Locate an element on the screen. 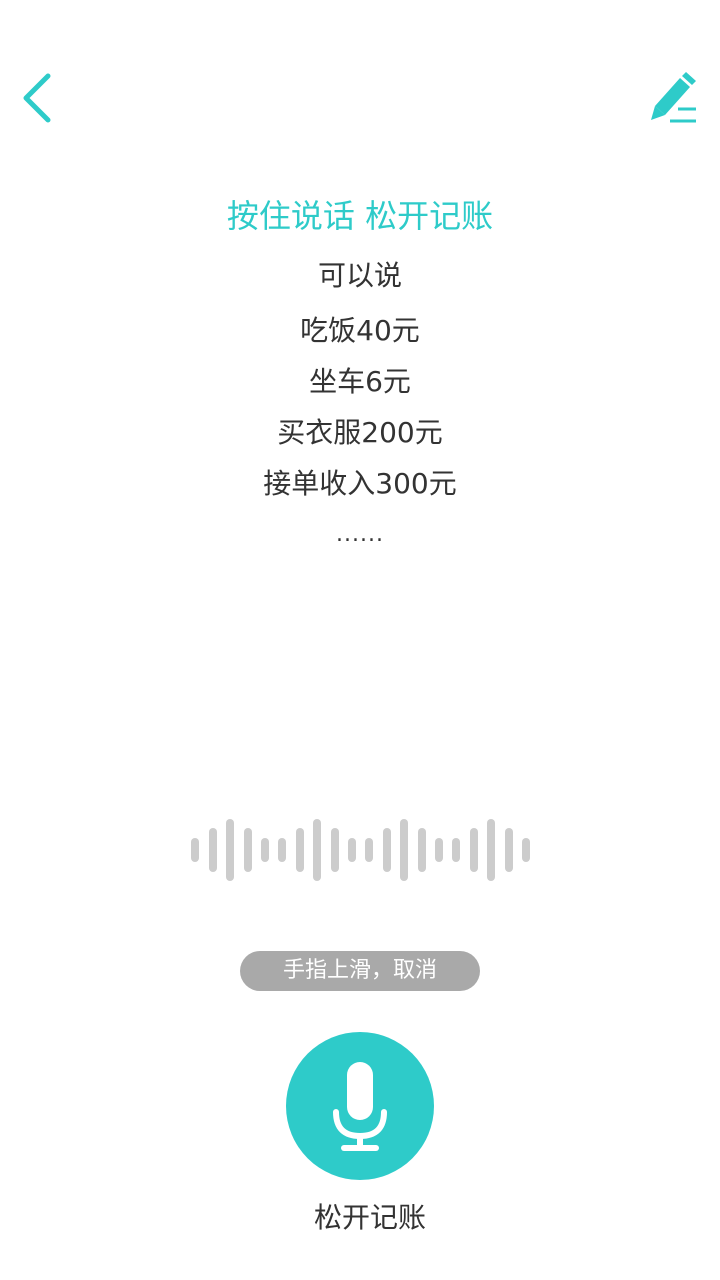  voice-waveform-icon is located at coordinates (360, 850).